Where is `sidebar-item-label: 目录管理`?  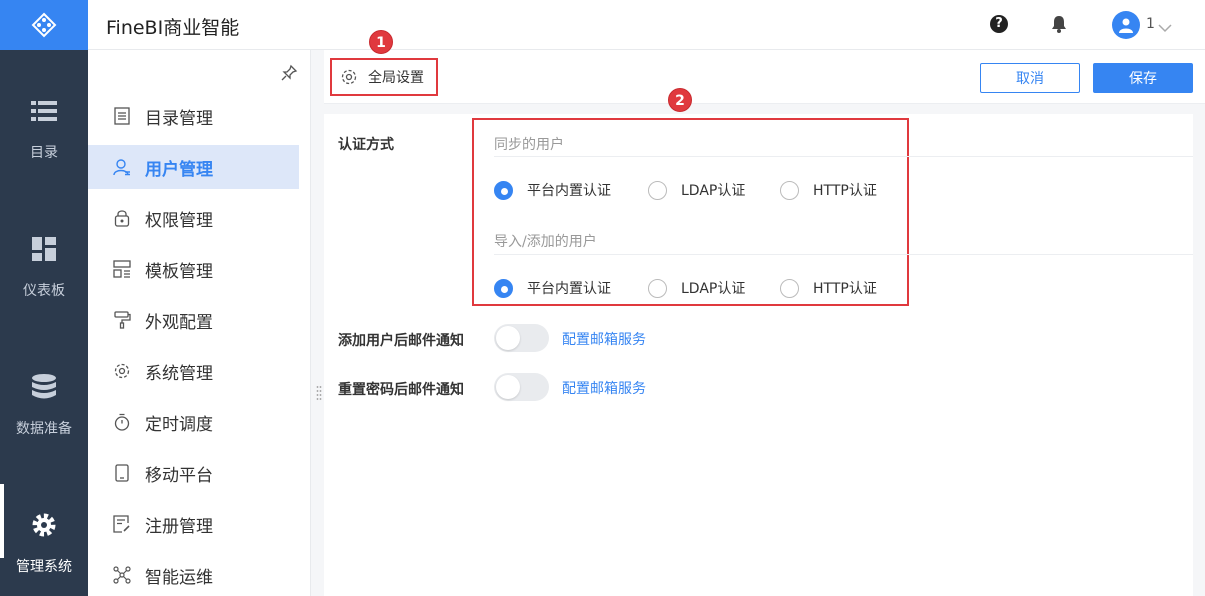 sidebar-item-label: 目录管理 is located at coordinates (179, 118).